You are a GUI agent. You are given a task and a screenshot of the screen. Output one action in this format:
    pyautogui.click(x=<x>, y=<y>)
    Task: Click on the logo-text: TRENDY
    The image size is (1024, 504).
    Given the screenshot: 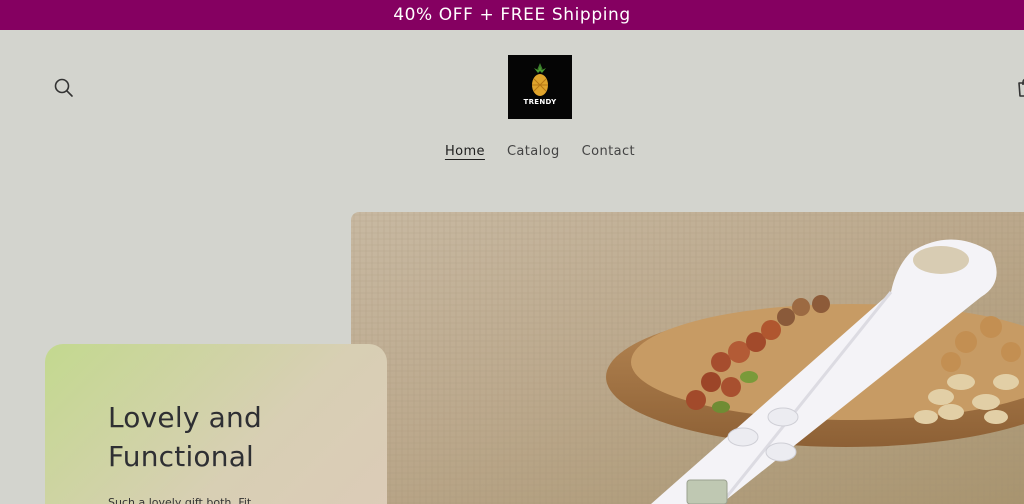 What is the action you would take?
    pyautogui.click(x=540, y=102)
    